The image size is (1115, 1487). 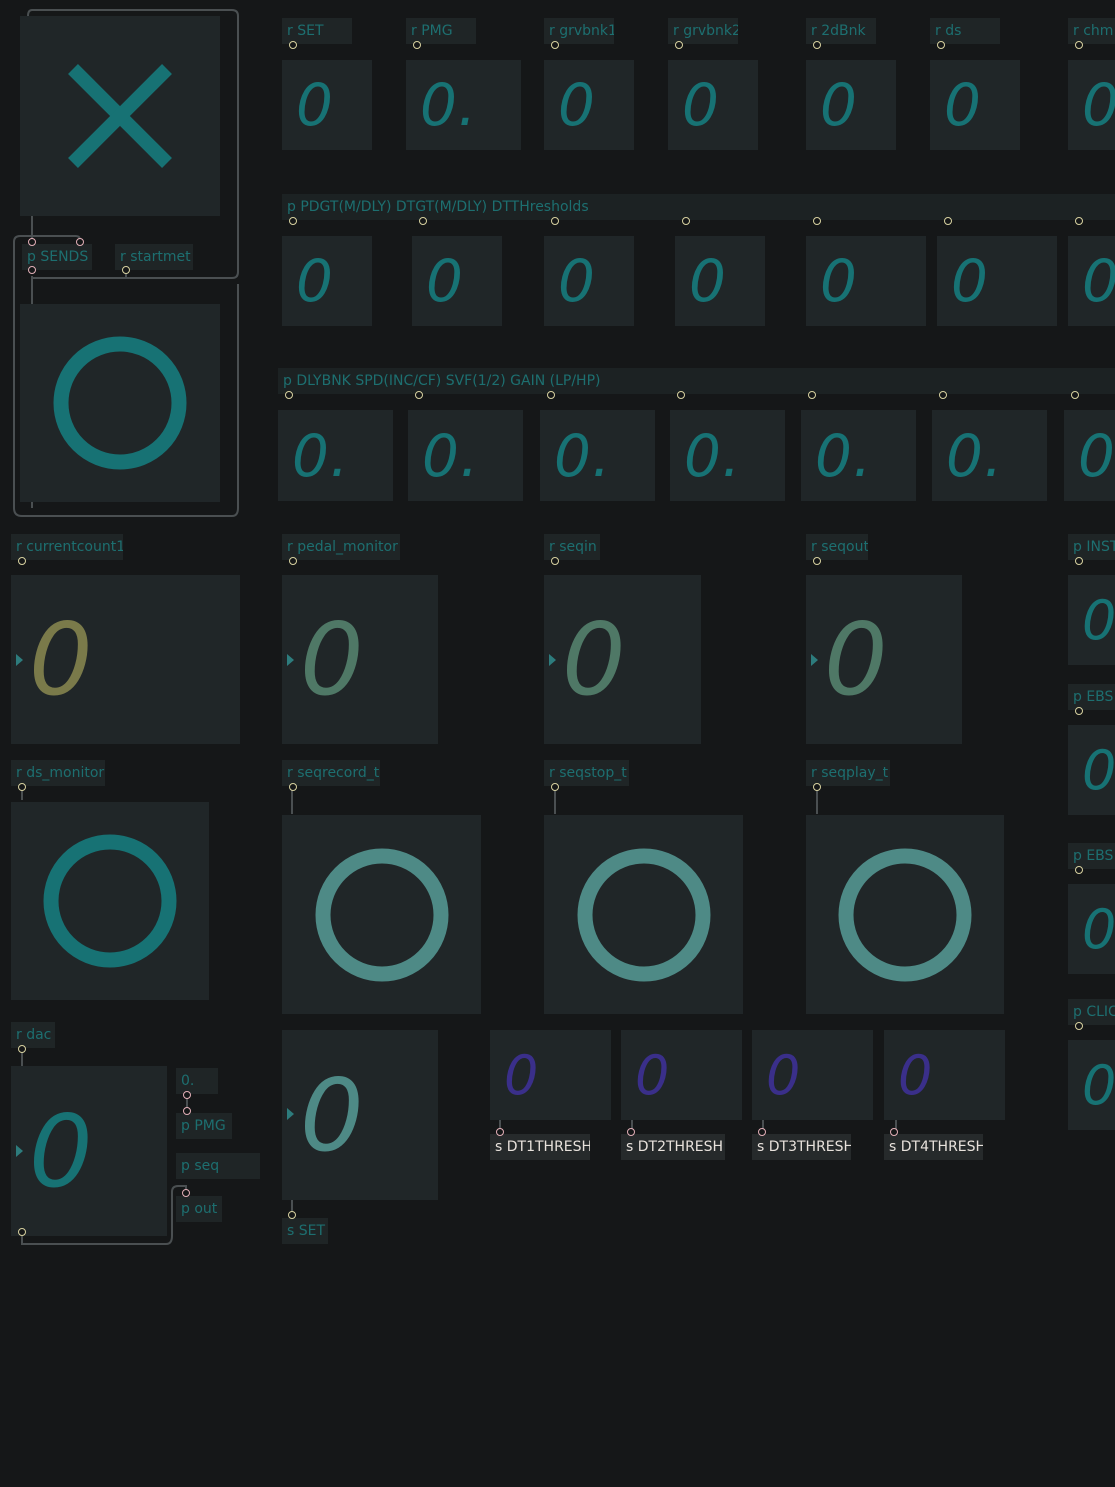 I want to click on ebs-number-box: 0, so click(x=1091, y=770).